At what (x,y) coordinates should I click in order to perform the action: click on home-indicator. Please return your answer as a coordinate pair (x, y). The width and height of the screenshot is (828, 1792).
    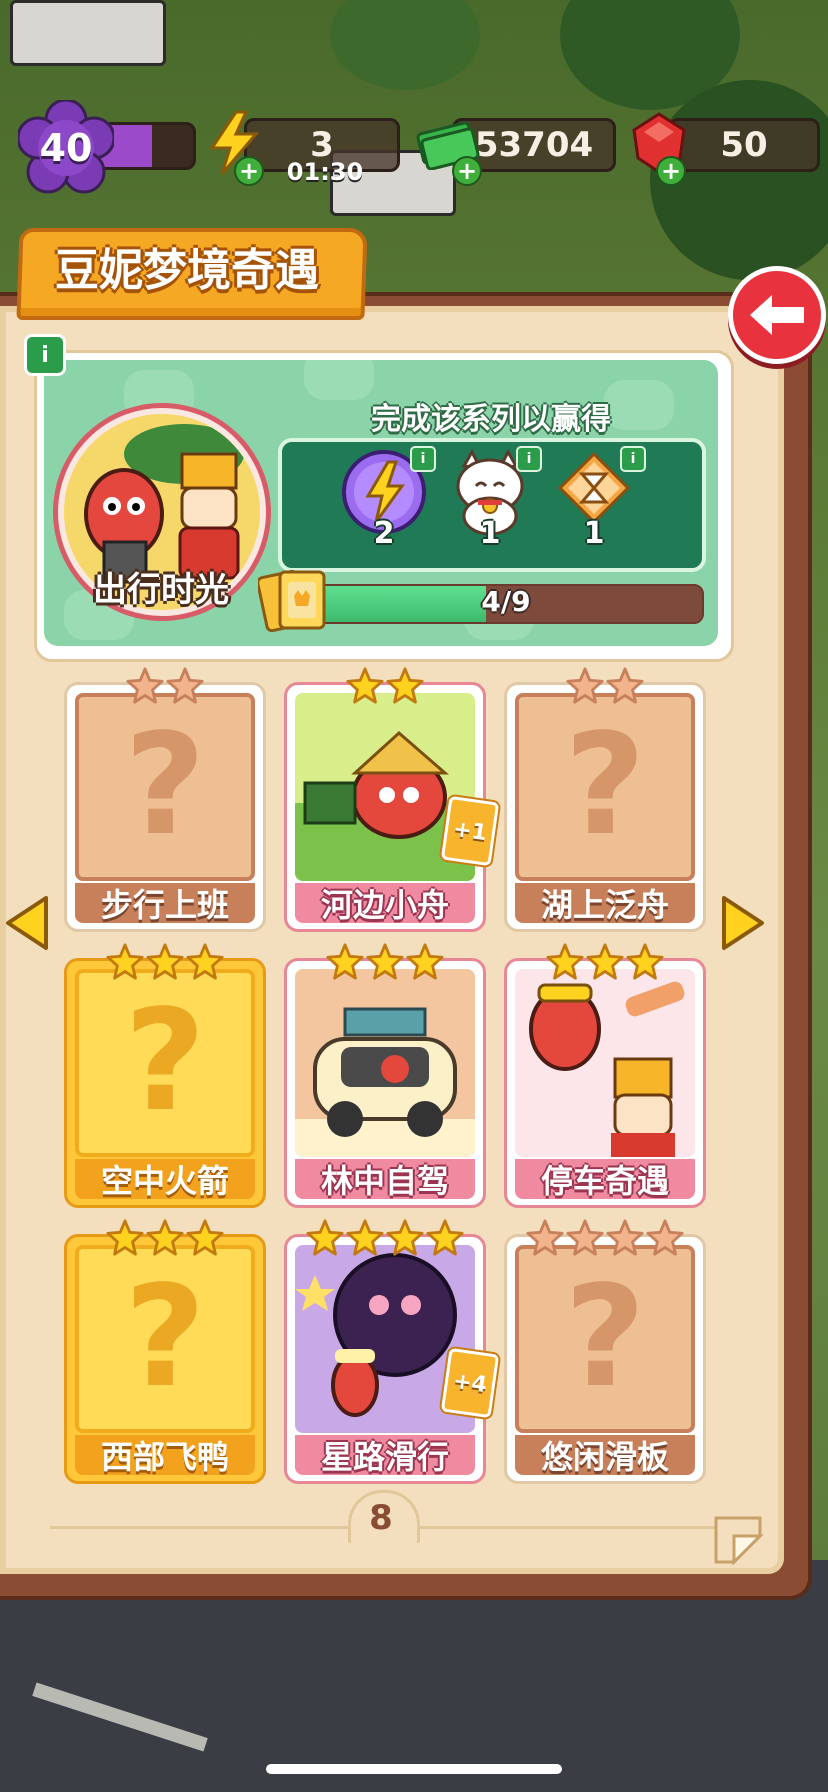
    Looking at the image, I should click on (414, 1769).